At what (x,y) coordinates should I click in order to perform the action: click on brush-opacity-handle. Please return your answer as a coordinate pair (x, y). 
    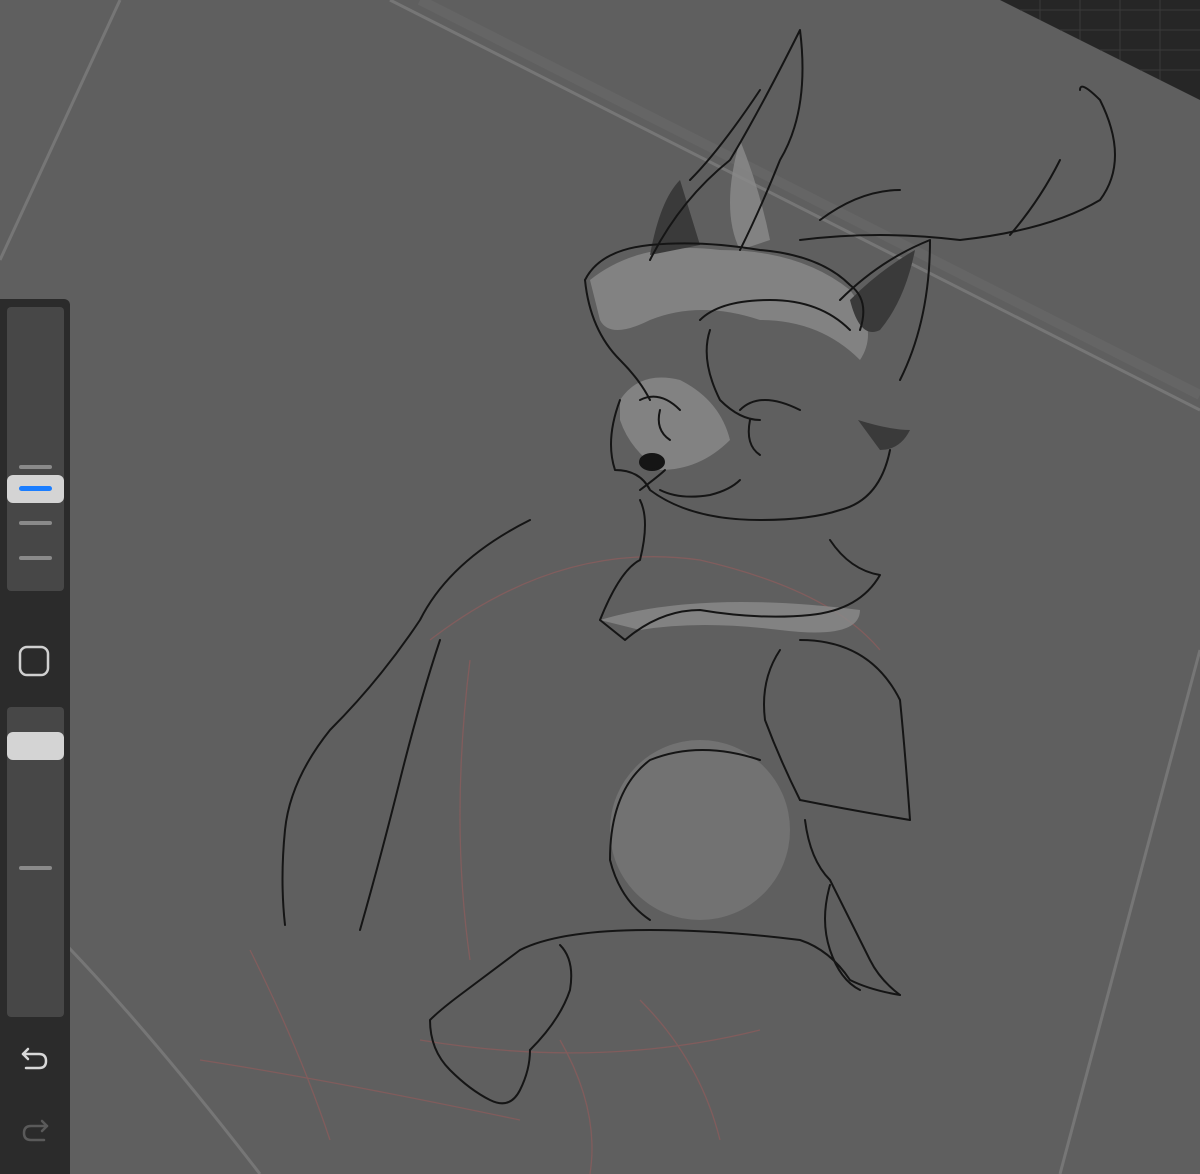
    Looking at the image, I should click on (35, 746).